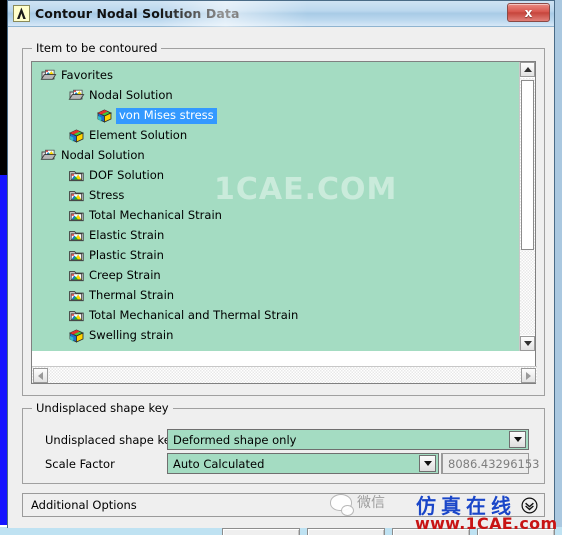 This screenshot has width=562, height=535. What do you see at coordinates (126, 255) in the screenshot?
I see `tree-item-label: Plastic Strain` at bounding box center [126, 255].